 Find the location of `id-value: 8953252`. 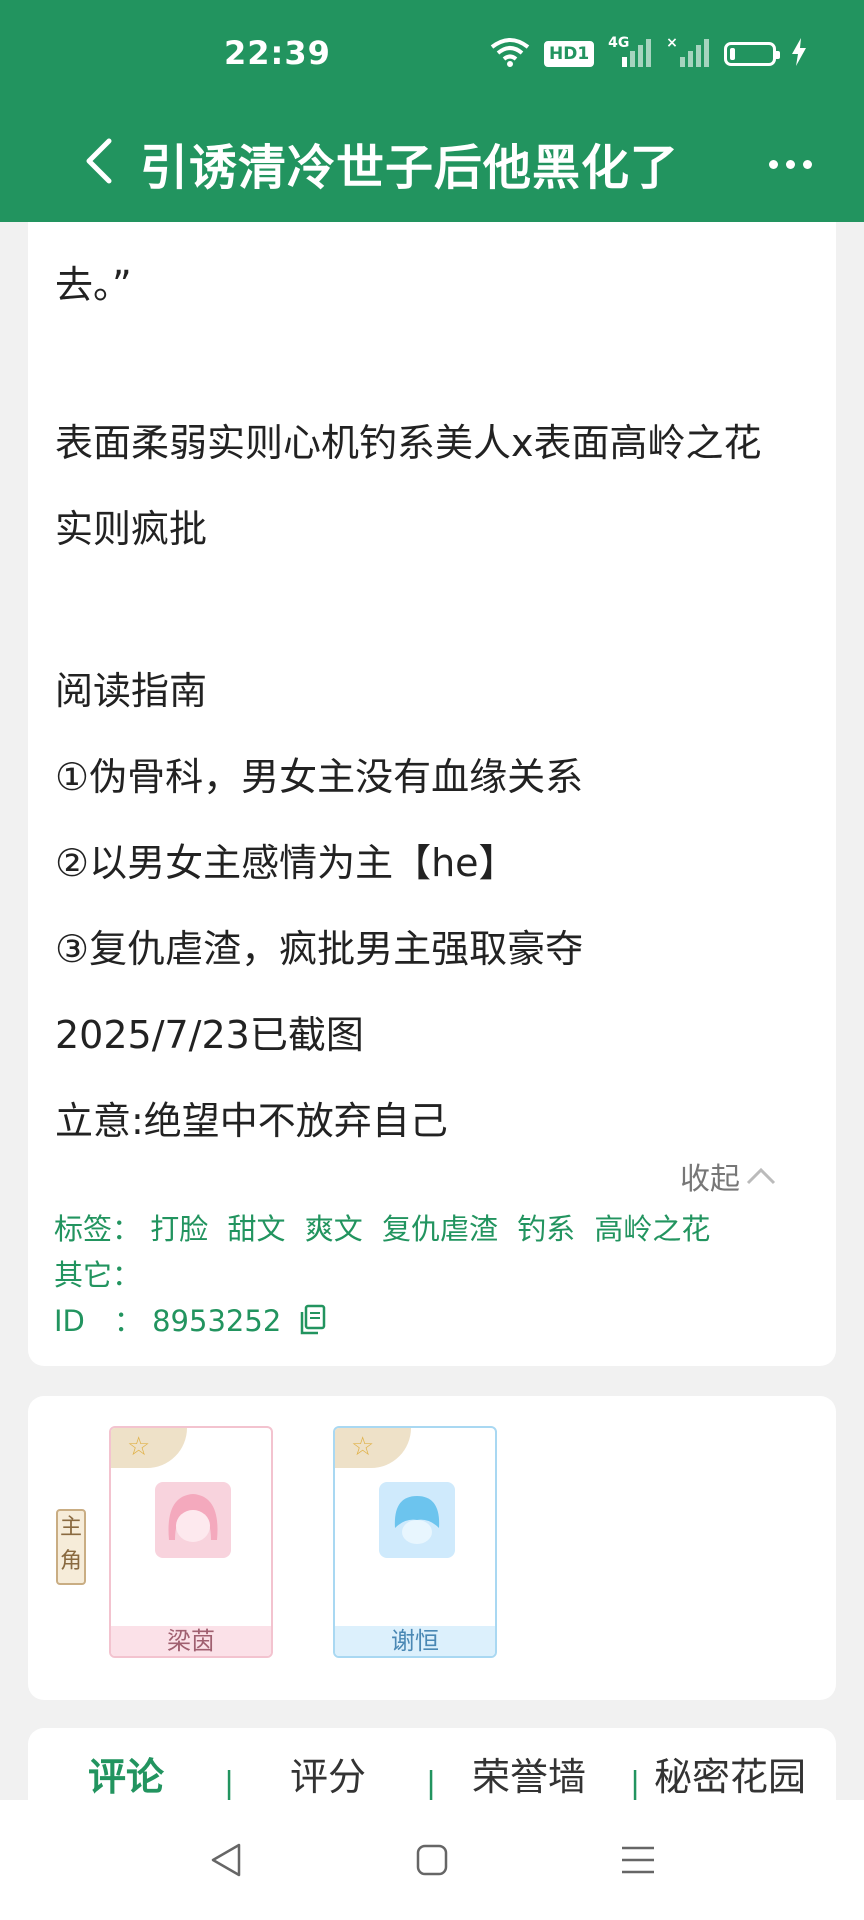

id-value: 8953252 is located at coordinates (217, 1321).